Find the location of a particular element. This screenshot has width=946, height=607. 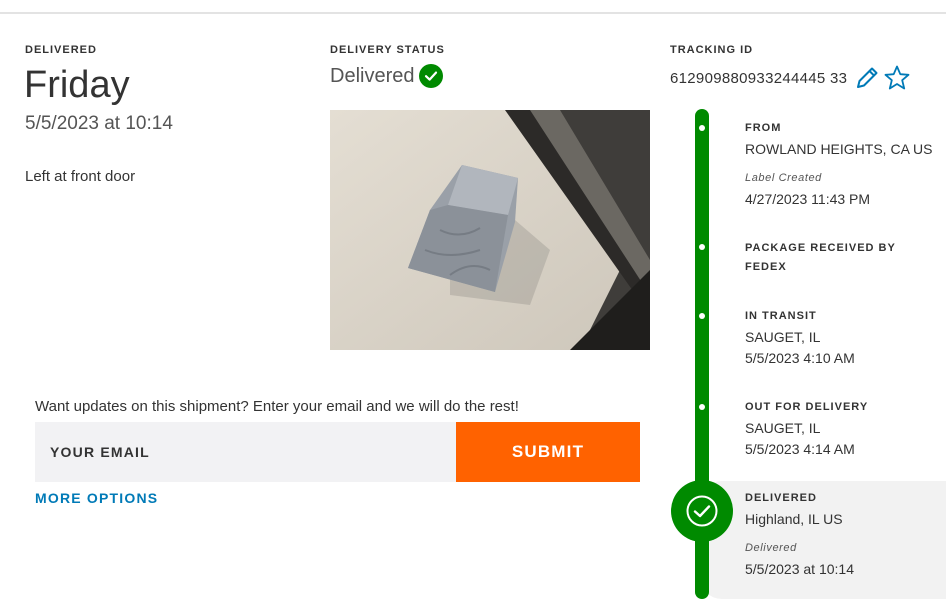

timeline-dot-transit is located at coordinates (702, 316).